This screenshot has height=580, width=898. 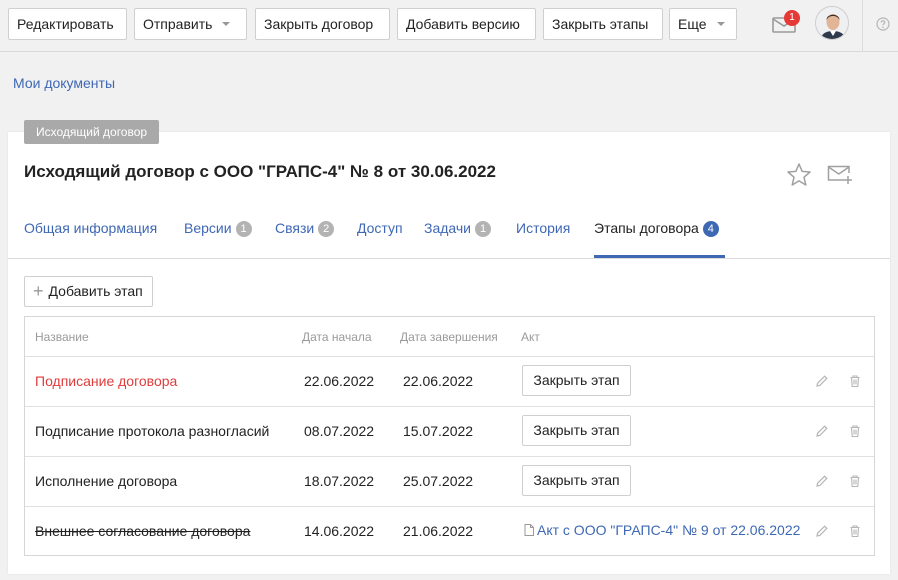 I want to click on tab-versions: Версии 1, so click(x=218, y=234).